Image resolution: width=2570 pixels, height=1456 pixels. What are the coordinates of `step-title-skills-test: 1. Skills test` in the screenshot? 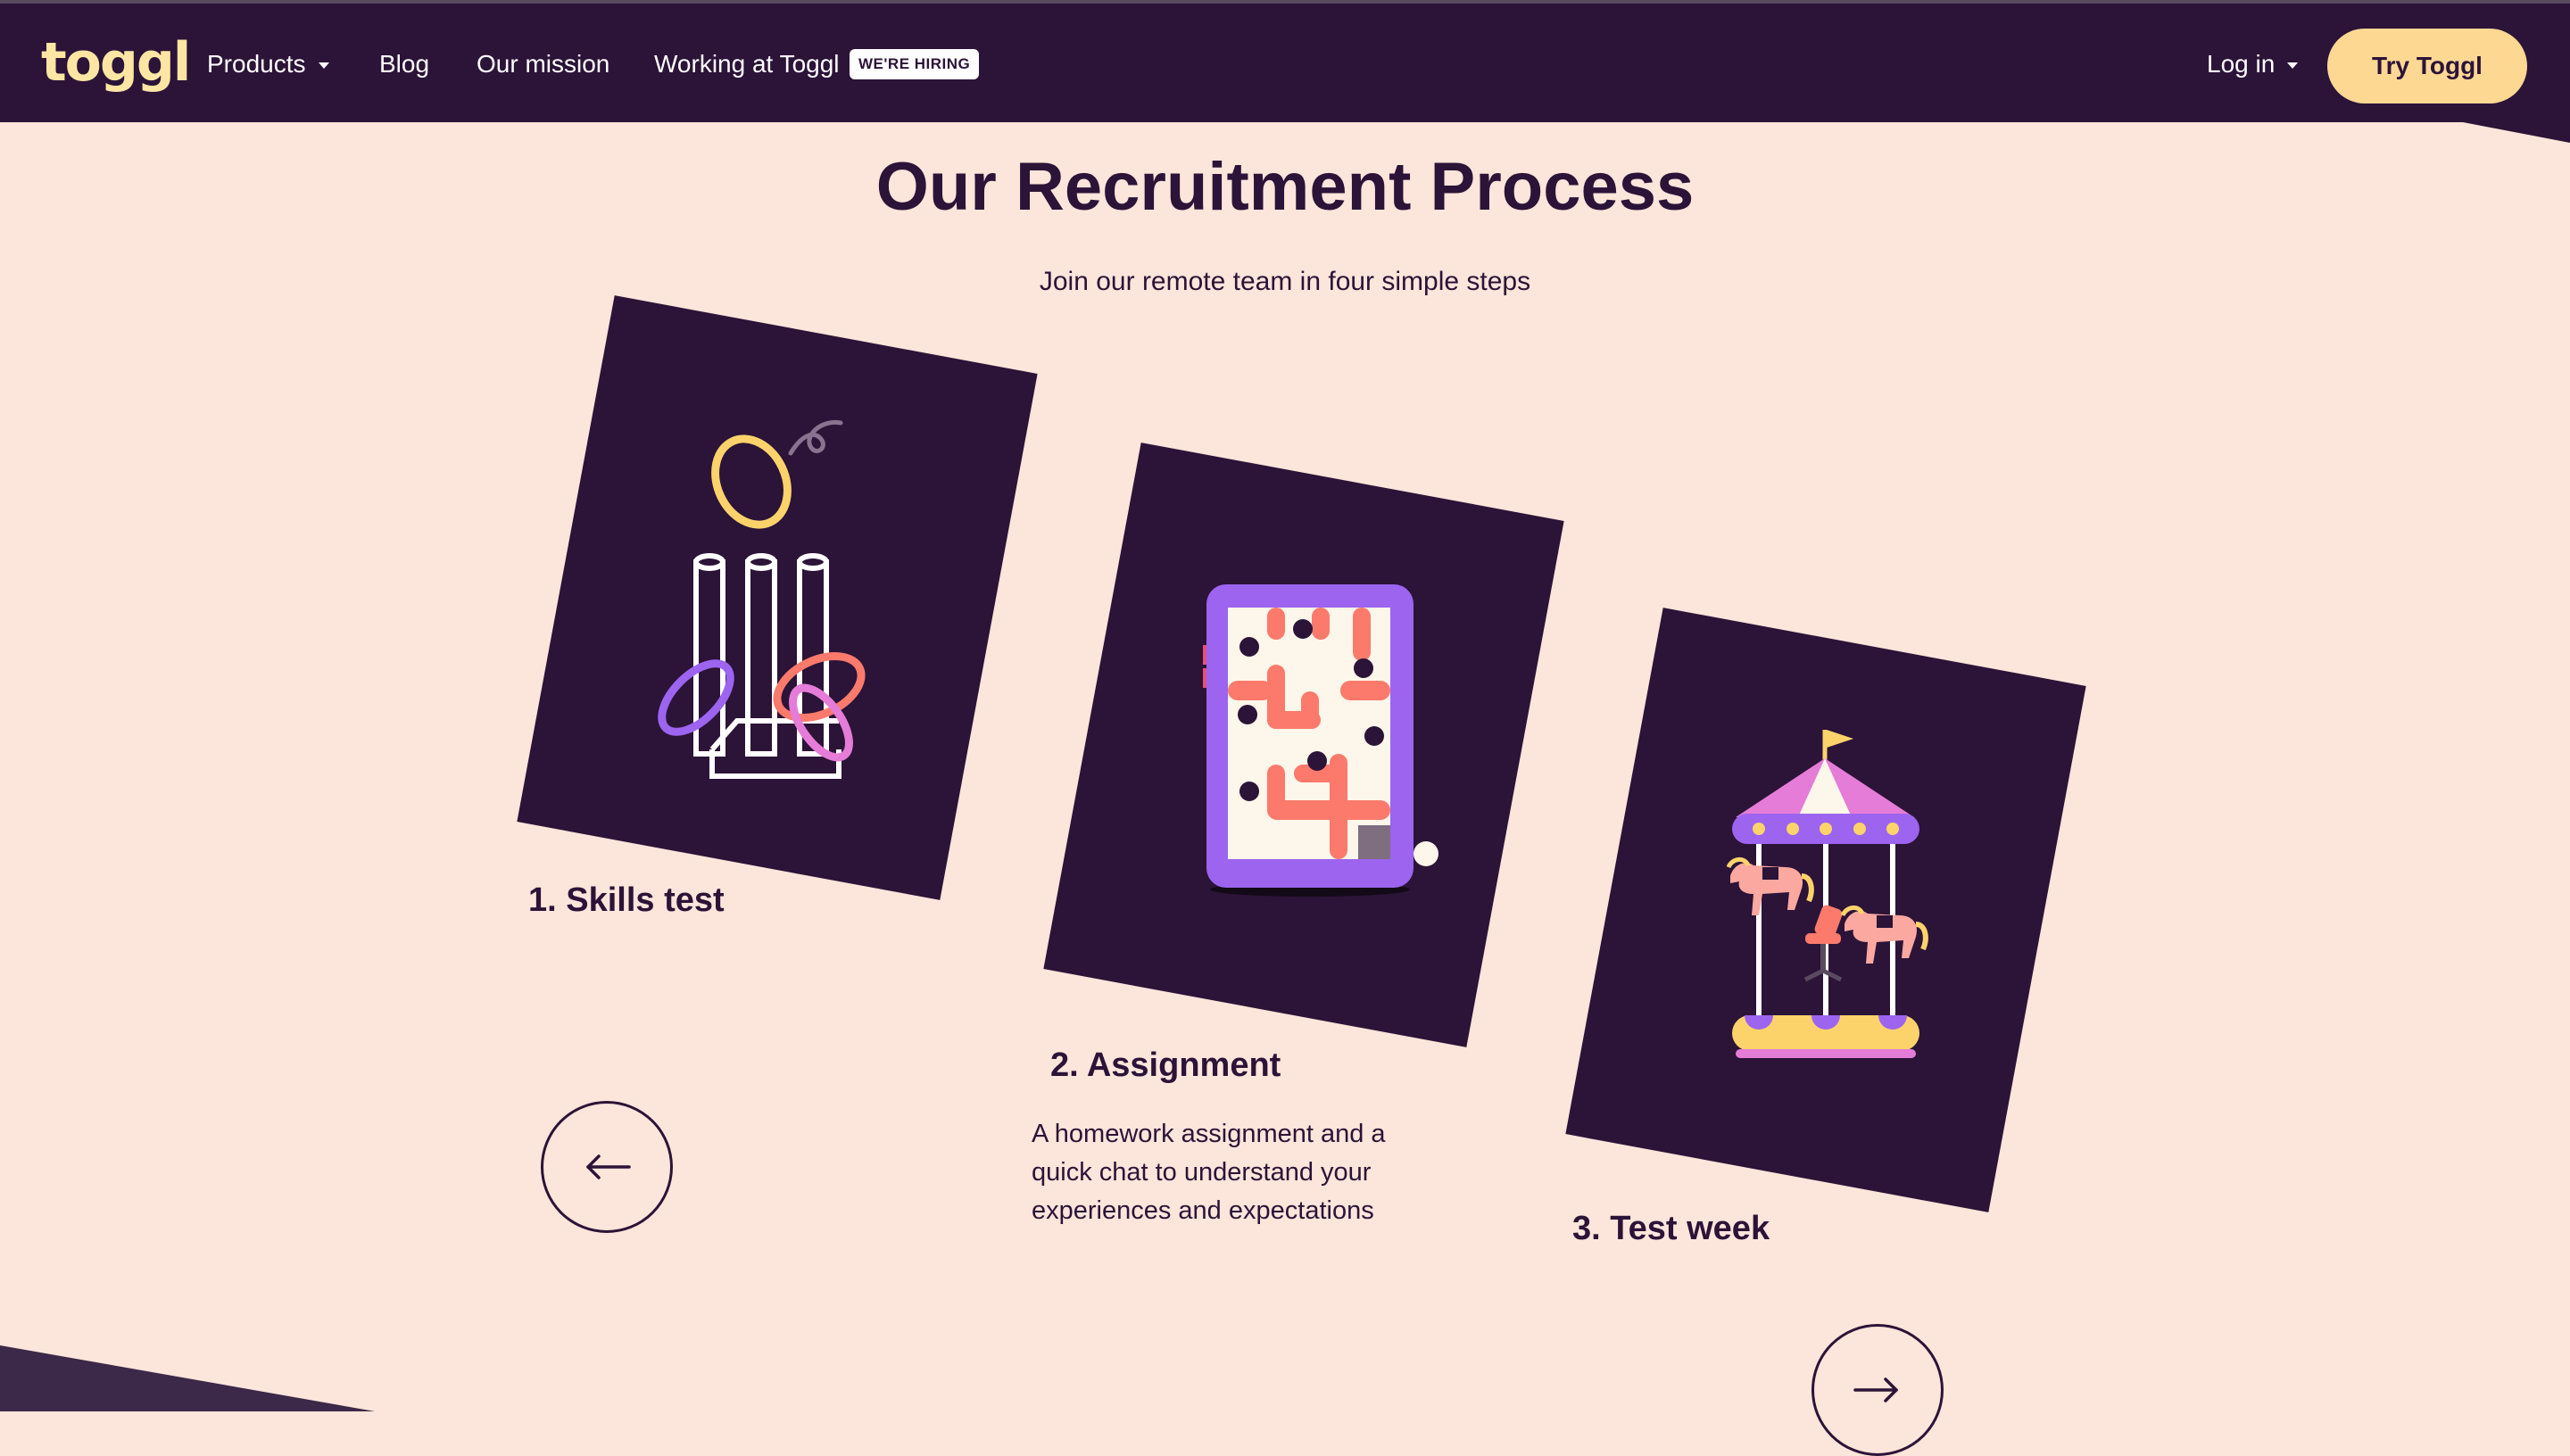 It's located at (627, 900).